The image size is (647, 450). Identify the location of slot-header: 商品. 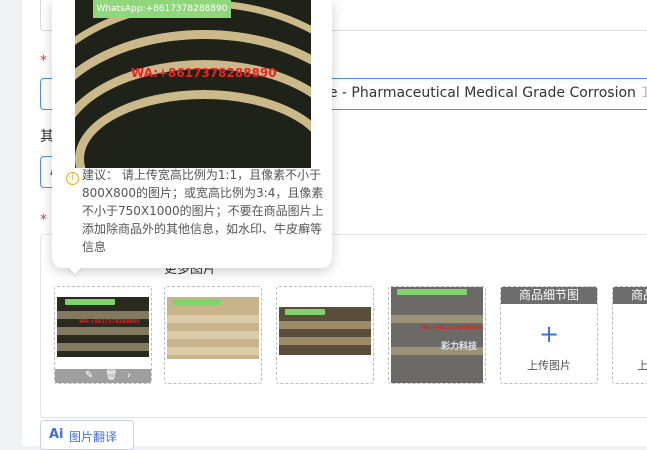
(630, 295).